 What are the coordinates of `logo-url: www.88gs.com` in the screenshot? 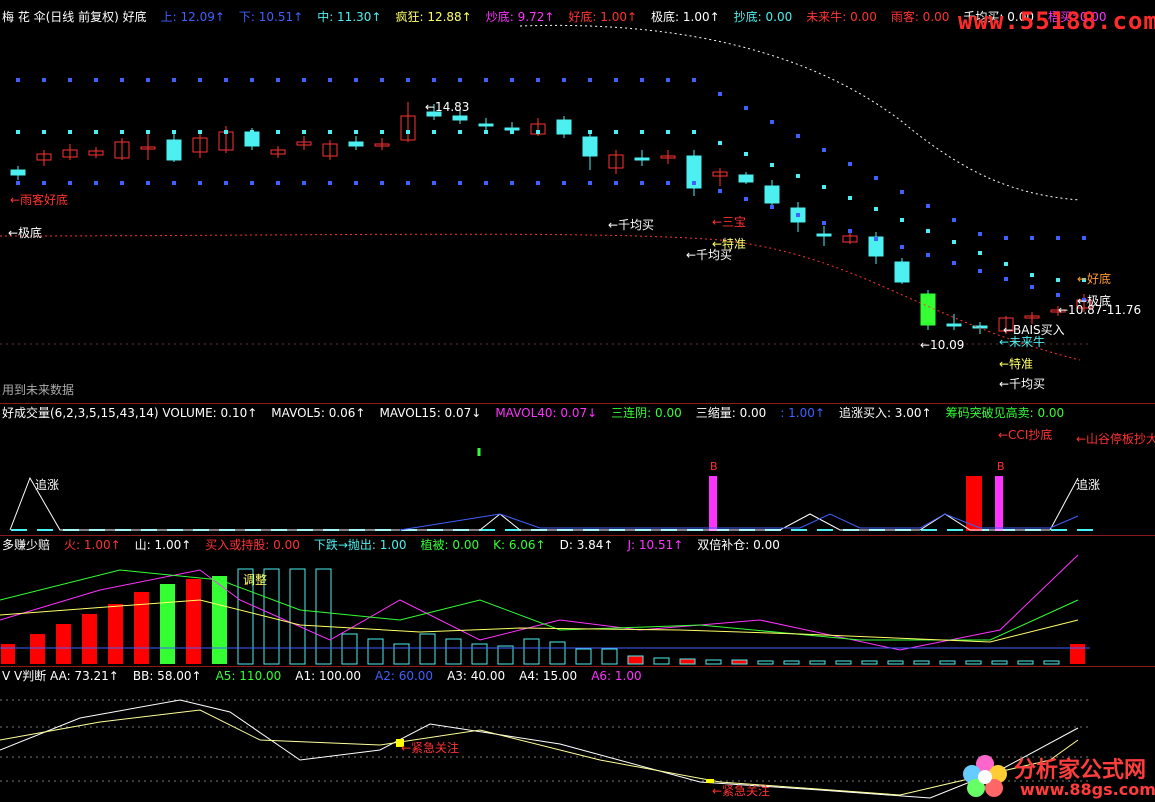 It's located at (1087, 789).